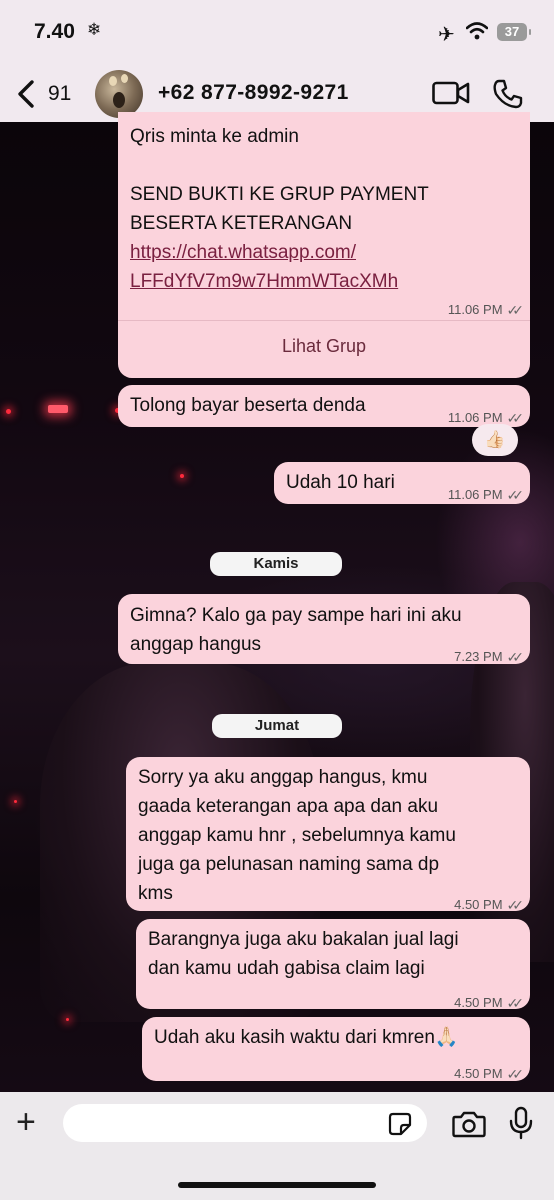 The image size is (554, 1200). I want to click on message-input, so click(245, 1123).